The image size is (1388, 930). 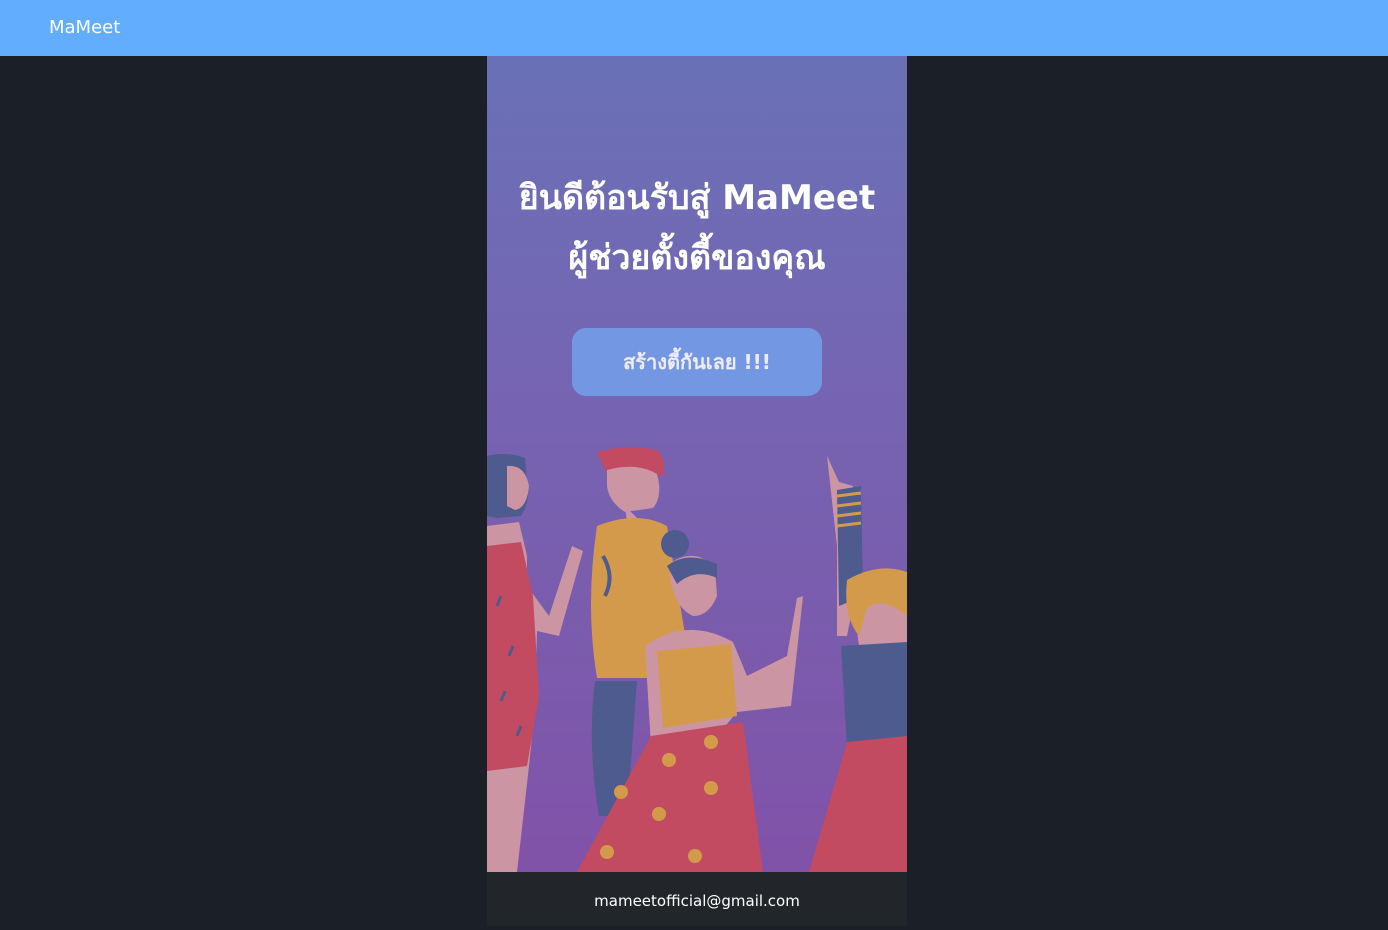 What do you see at coordinates (697, 659) in the screenshot?
I see `party-people-illustration` at bounding box center [697, 659].